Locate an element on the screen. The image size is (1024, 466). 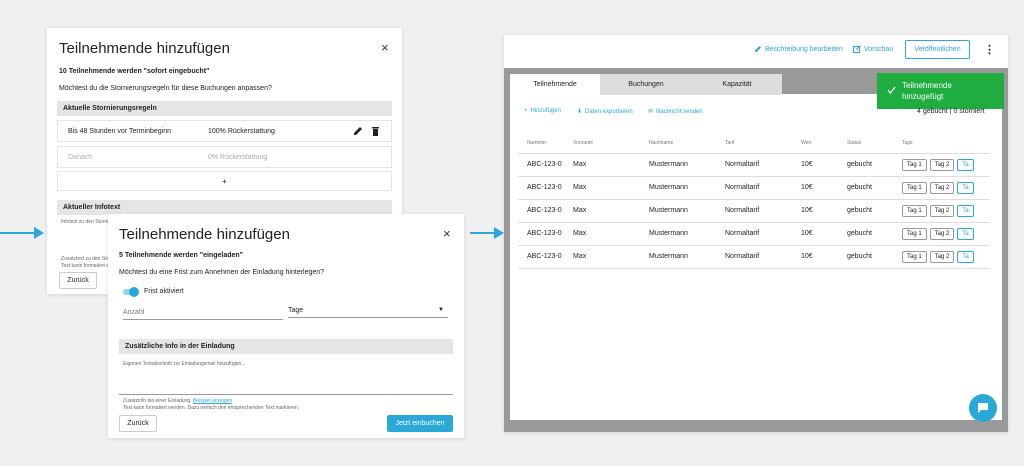
info-hint-text: Zusatzinfo bei einer Einladung. is located at coordinates (158, 401).